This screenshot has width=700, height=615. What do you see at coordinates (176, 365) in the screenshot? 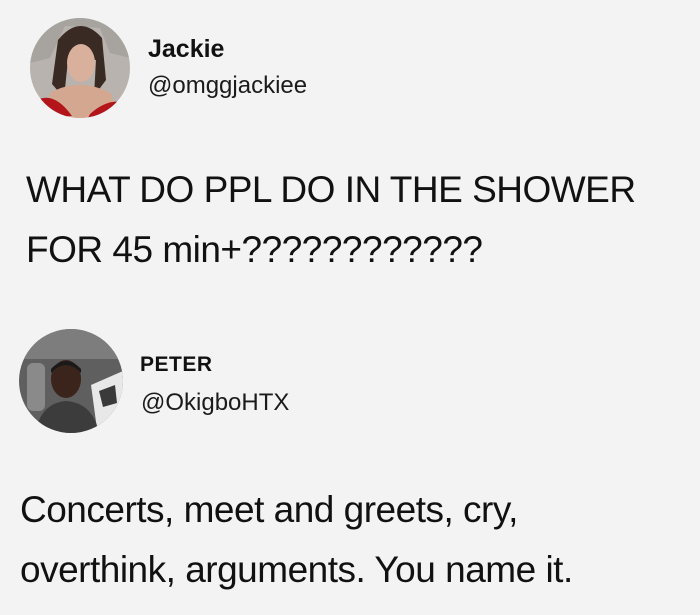
I see `display-name: PETER` at bounding box center [176, 365].